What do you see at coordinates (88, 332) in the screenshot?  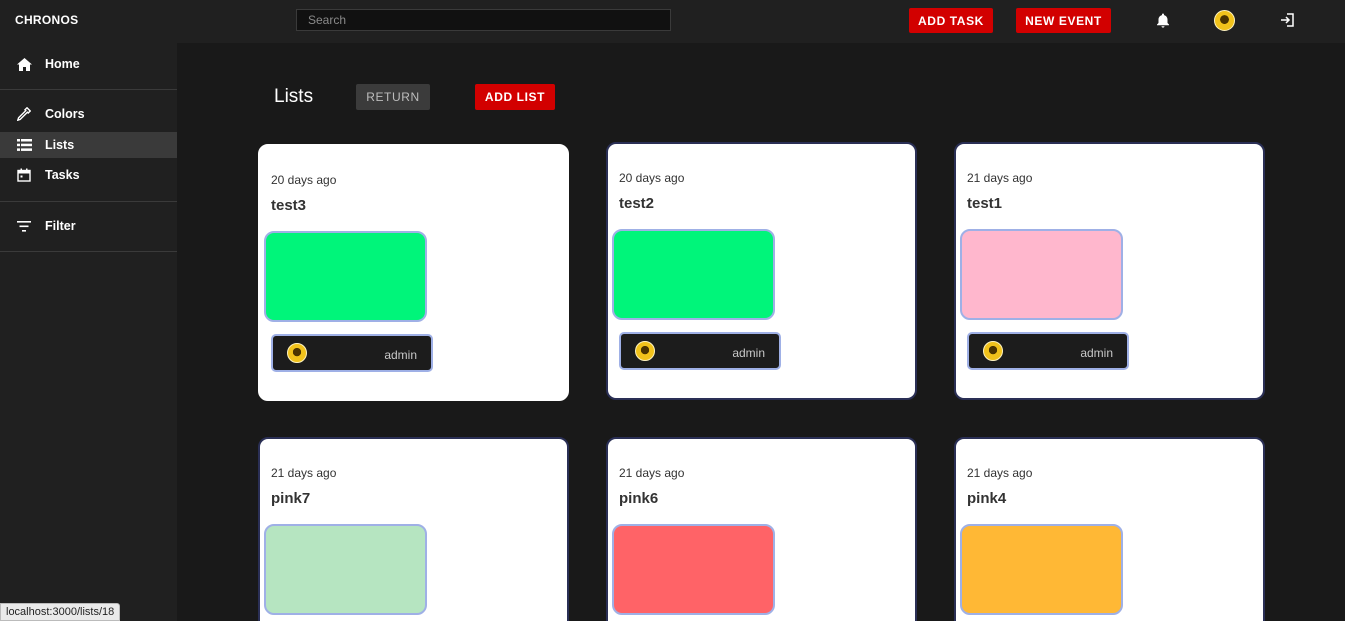 I see `sidebar: Home Colors Lists Tasks Filter` at bounding box center [88, 332].